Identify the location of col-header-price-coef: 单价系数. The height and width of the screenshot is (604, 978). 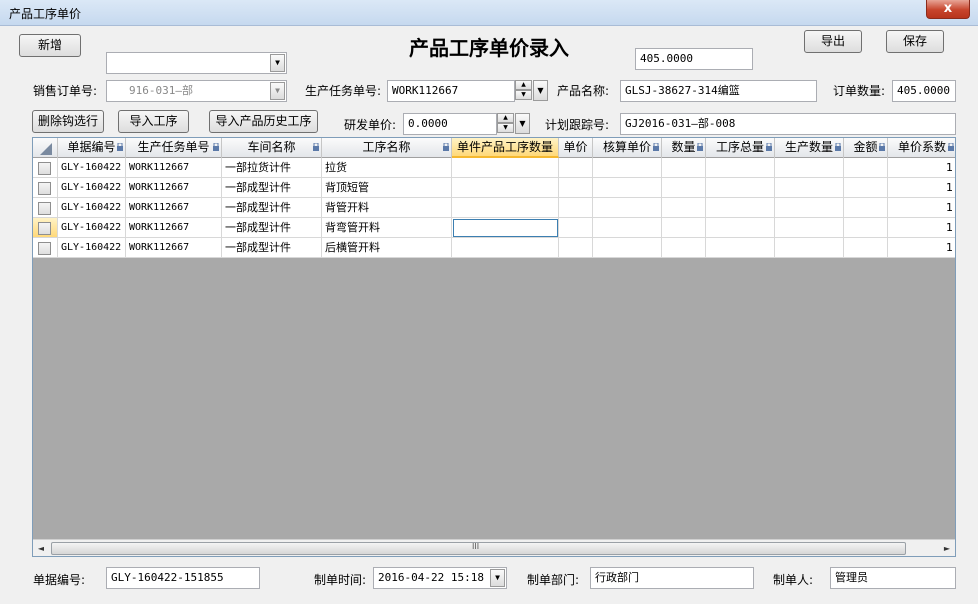
(921, 148).